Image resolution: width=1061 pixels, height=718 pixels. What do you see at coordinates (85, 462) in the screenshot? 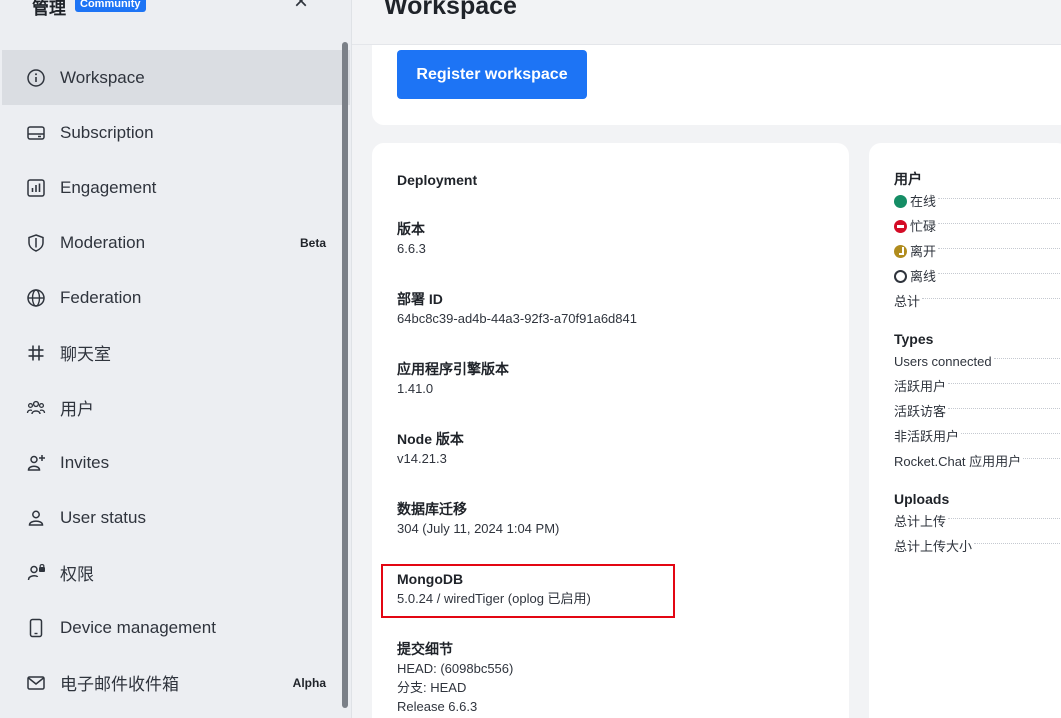
I see `sidebar-item-label: Invites` at bounding box center [85, 462].